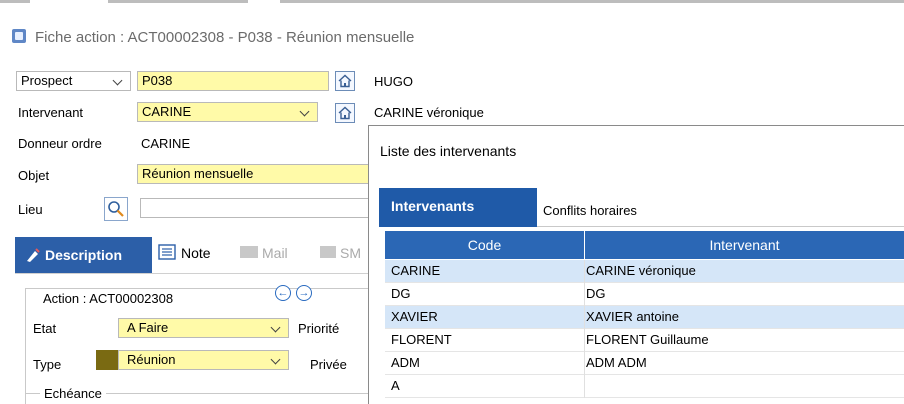 The image size is (904, 404). I want to click on table-row: FLORENT FLORENT Guillaume, so click(644, 340).